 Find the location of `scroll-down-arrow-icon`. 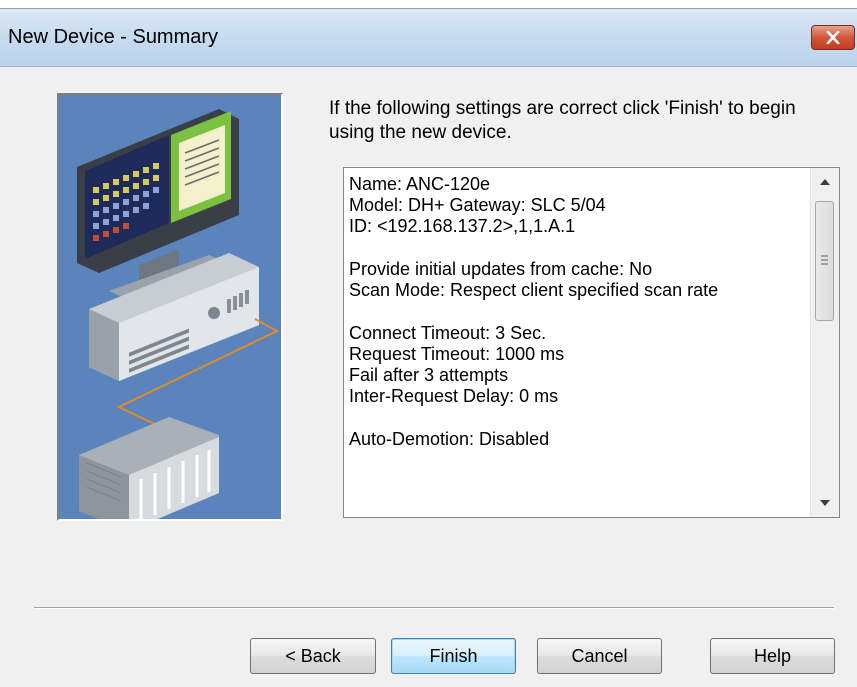

scroll-down-arrow-icon is located at coordinates (825, 503).